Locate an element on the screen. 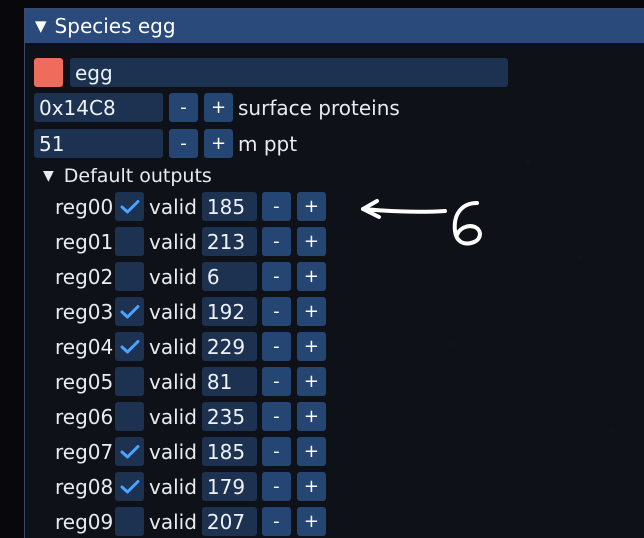 The height and width of the screenshot is (538, 644). species-color-swatch is located at coordinates (48, 72).